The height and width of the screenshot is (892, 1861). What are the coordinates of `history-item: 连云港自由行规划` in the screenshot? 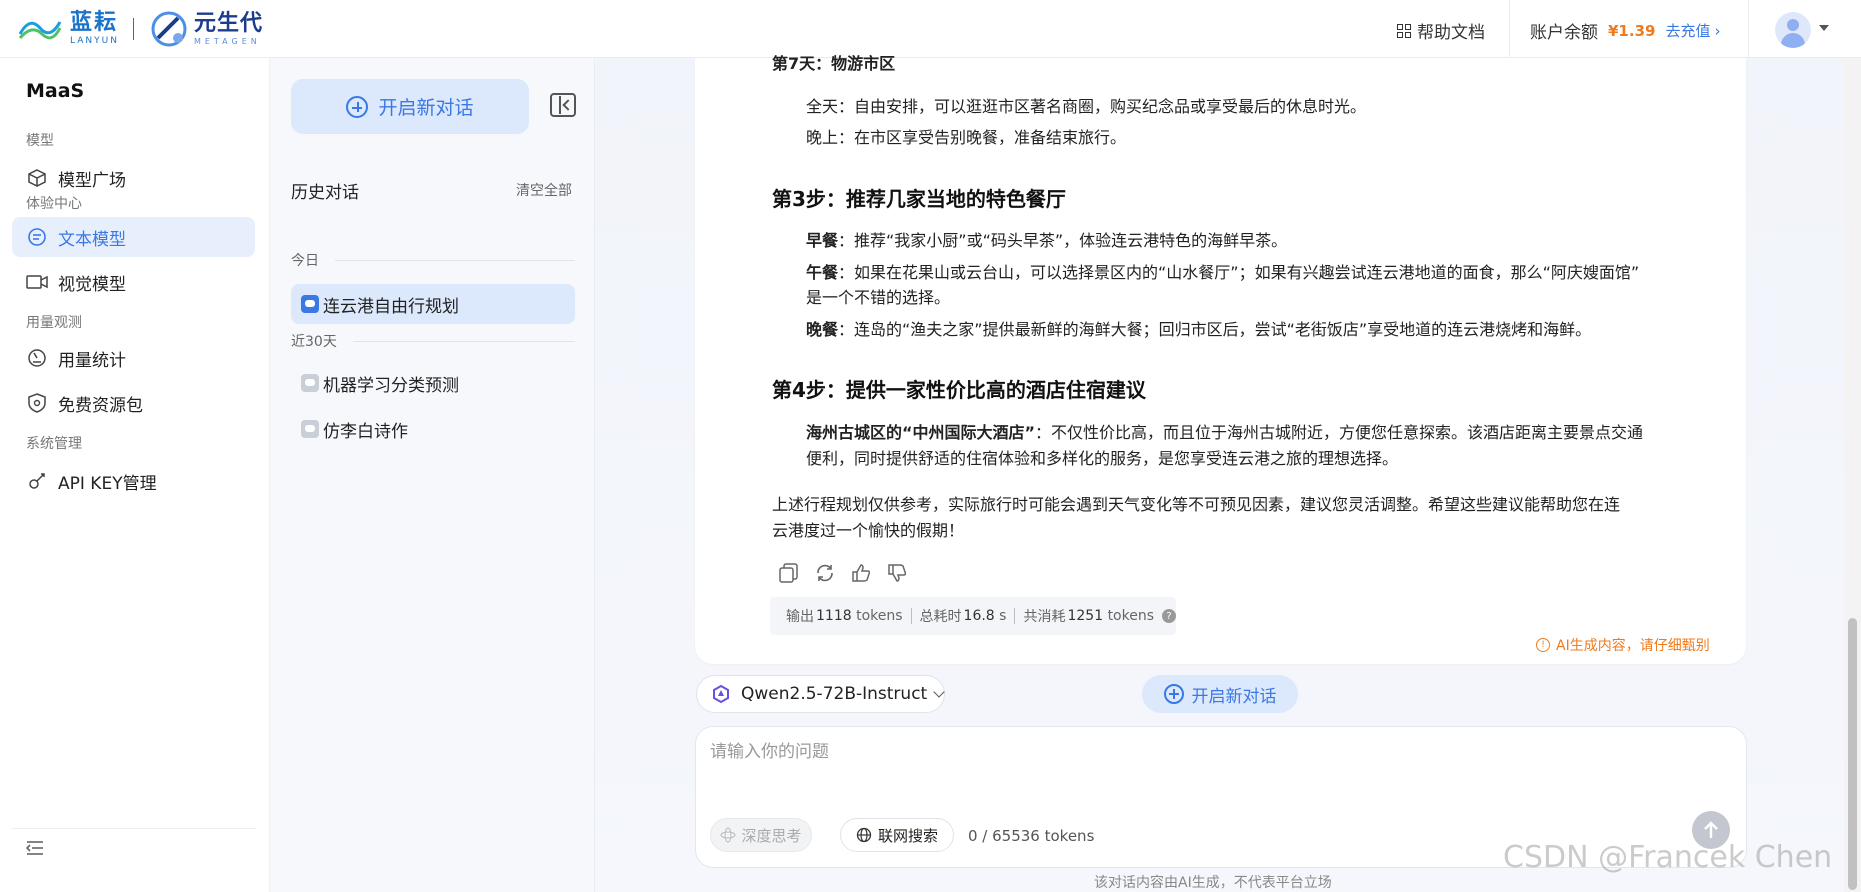 It's located at (433, 304).